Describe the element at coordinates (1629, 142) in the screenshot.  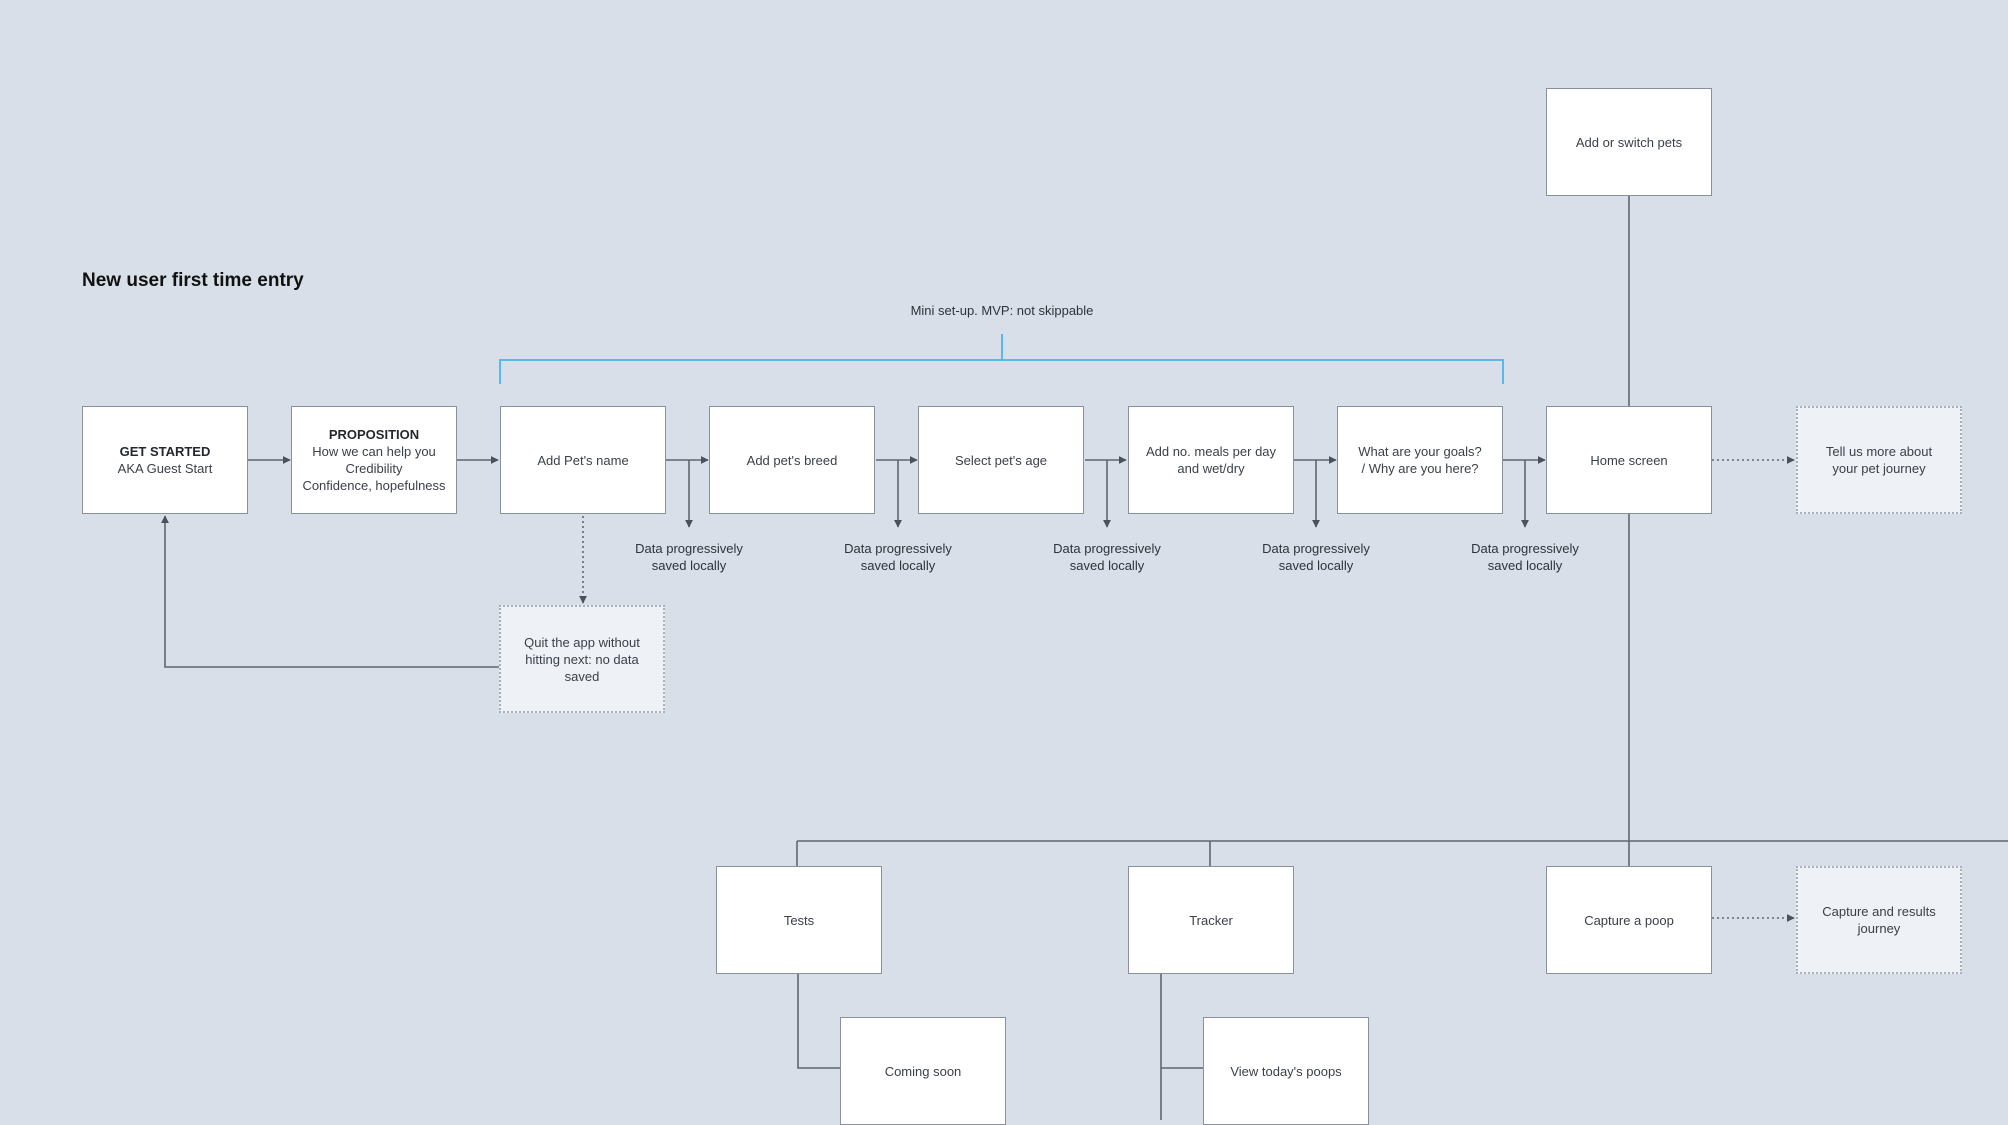
I see `node-add-switch-pets: Add or switch pets` at that location.